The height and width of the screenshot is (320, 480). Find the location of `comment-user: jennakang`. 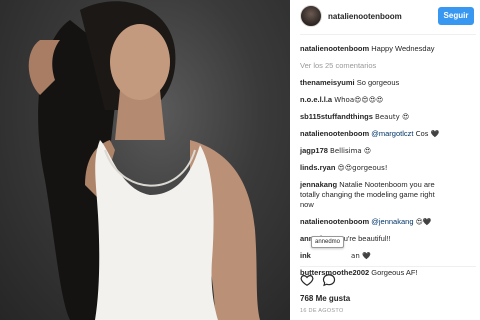

comment-user: jennakang is located at coordinates (318, 184).